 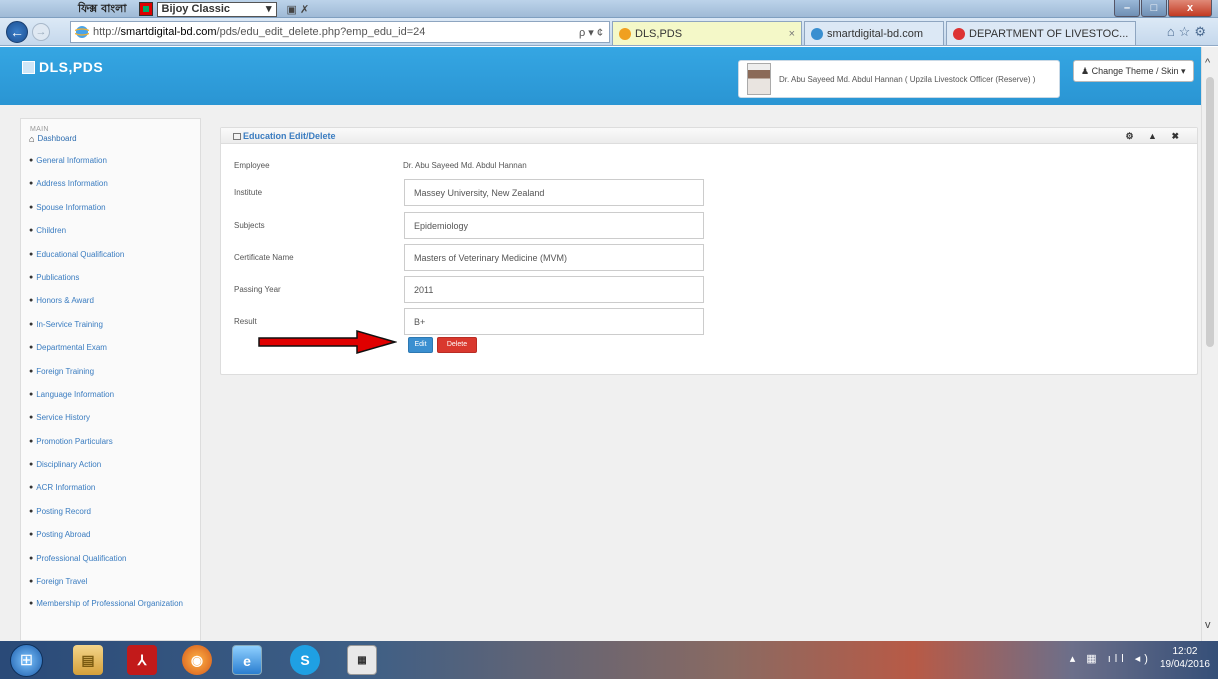 I want to click on search-refresh-icons: ρ ▾ ¢, so click(x=591, y=32).